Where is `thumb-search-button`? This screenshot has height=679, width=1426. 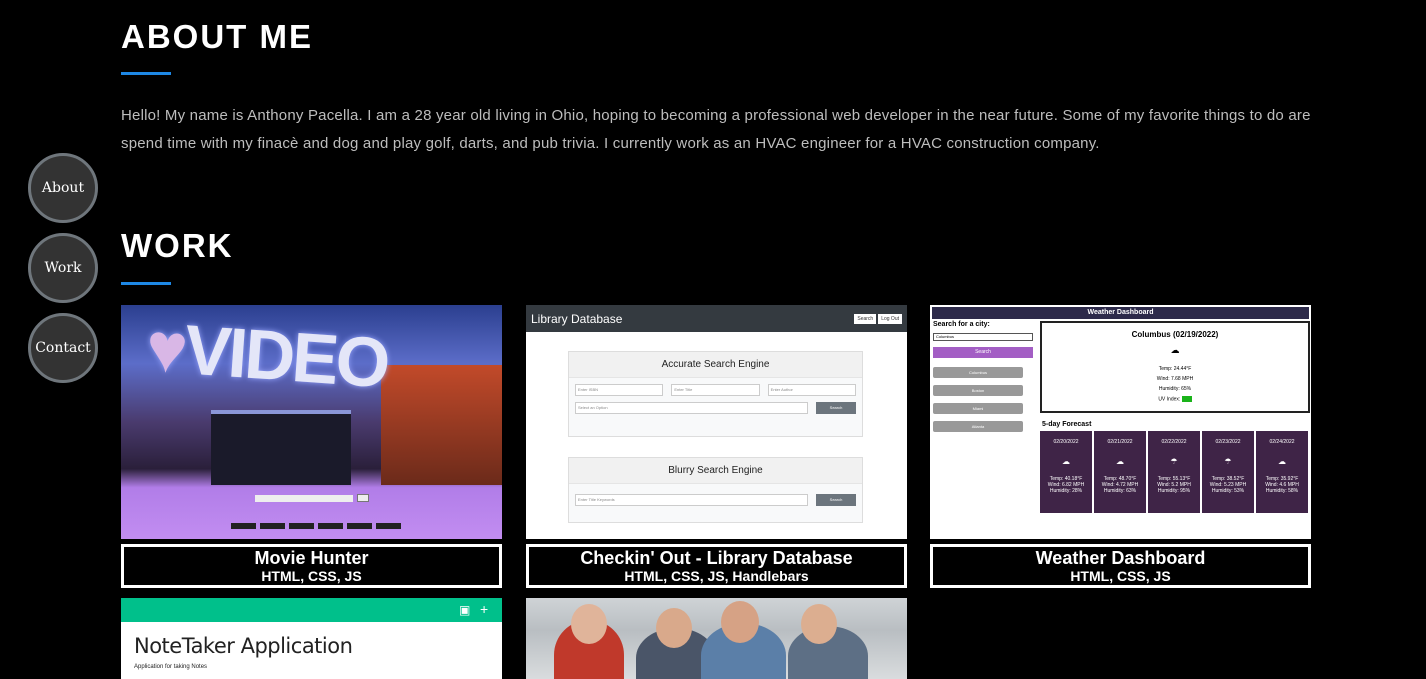 thumb-search-button is located at coordinates (363, 498).